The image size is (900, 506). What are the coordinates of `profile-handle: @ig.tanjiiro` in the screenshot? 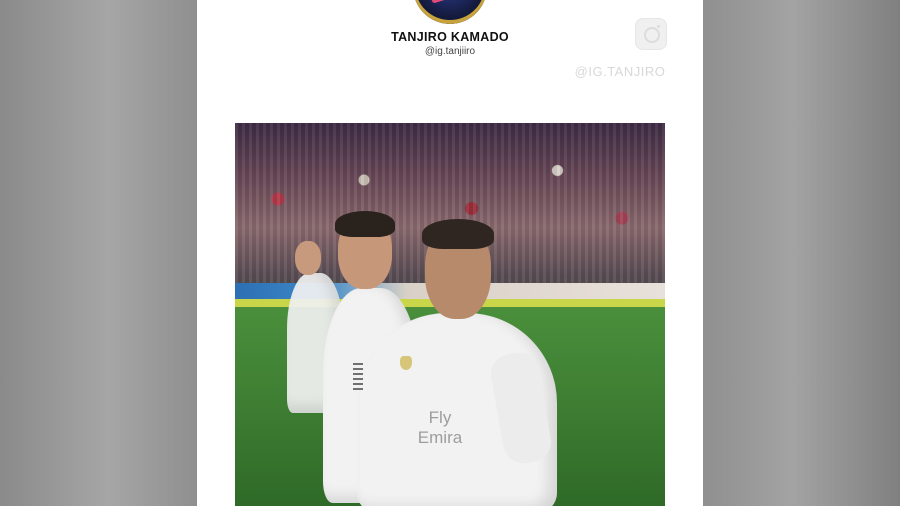 It's located at (450, 51).